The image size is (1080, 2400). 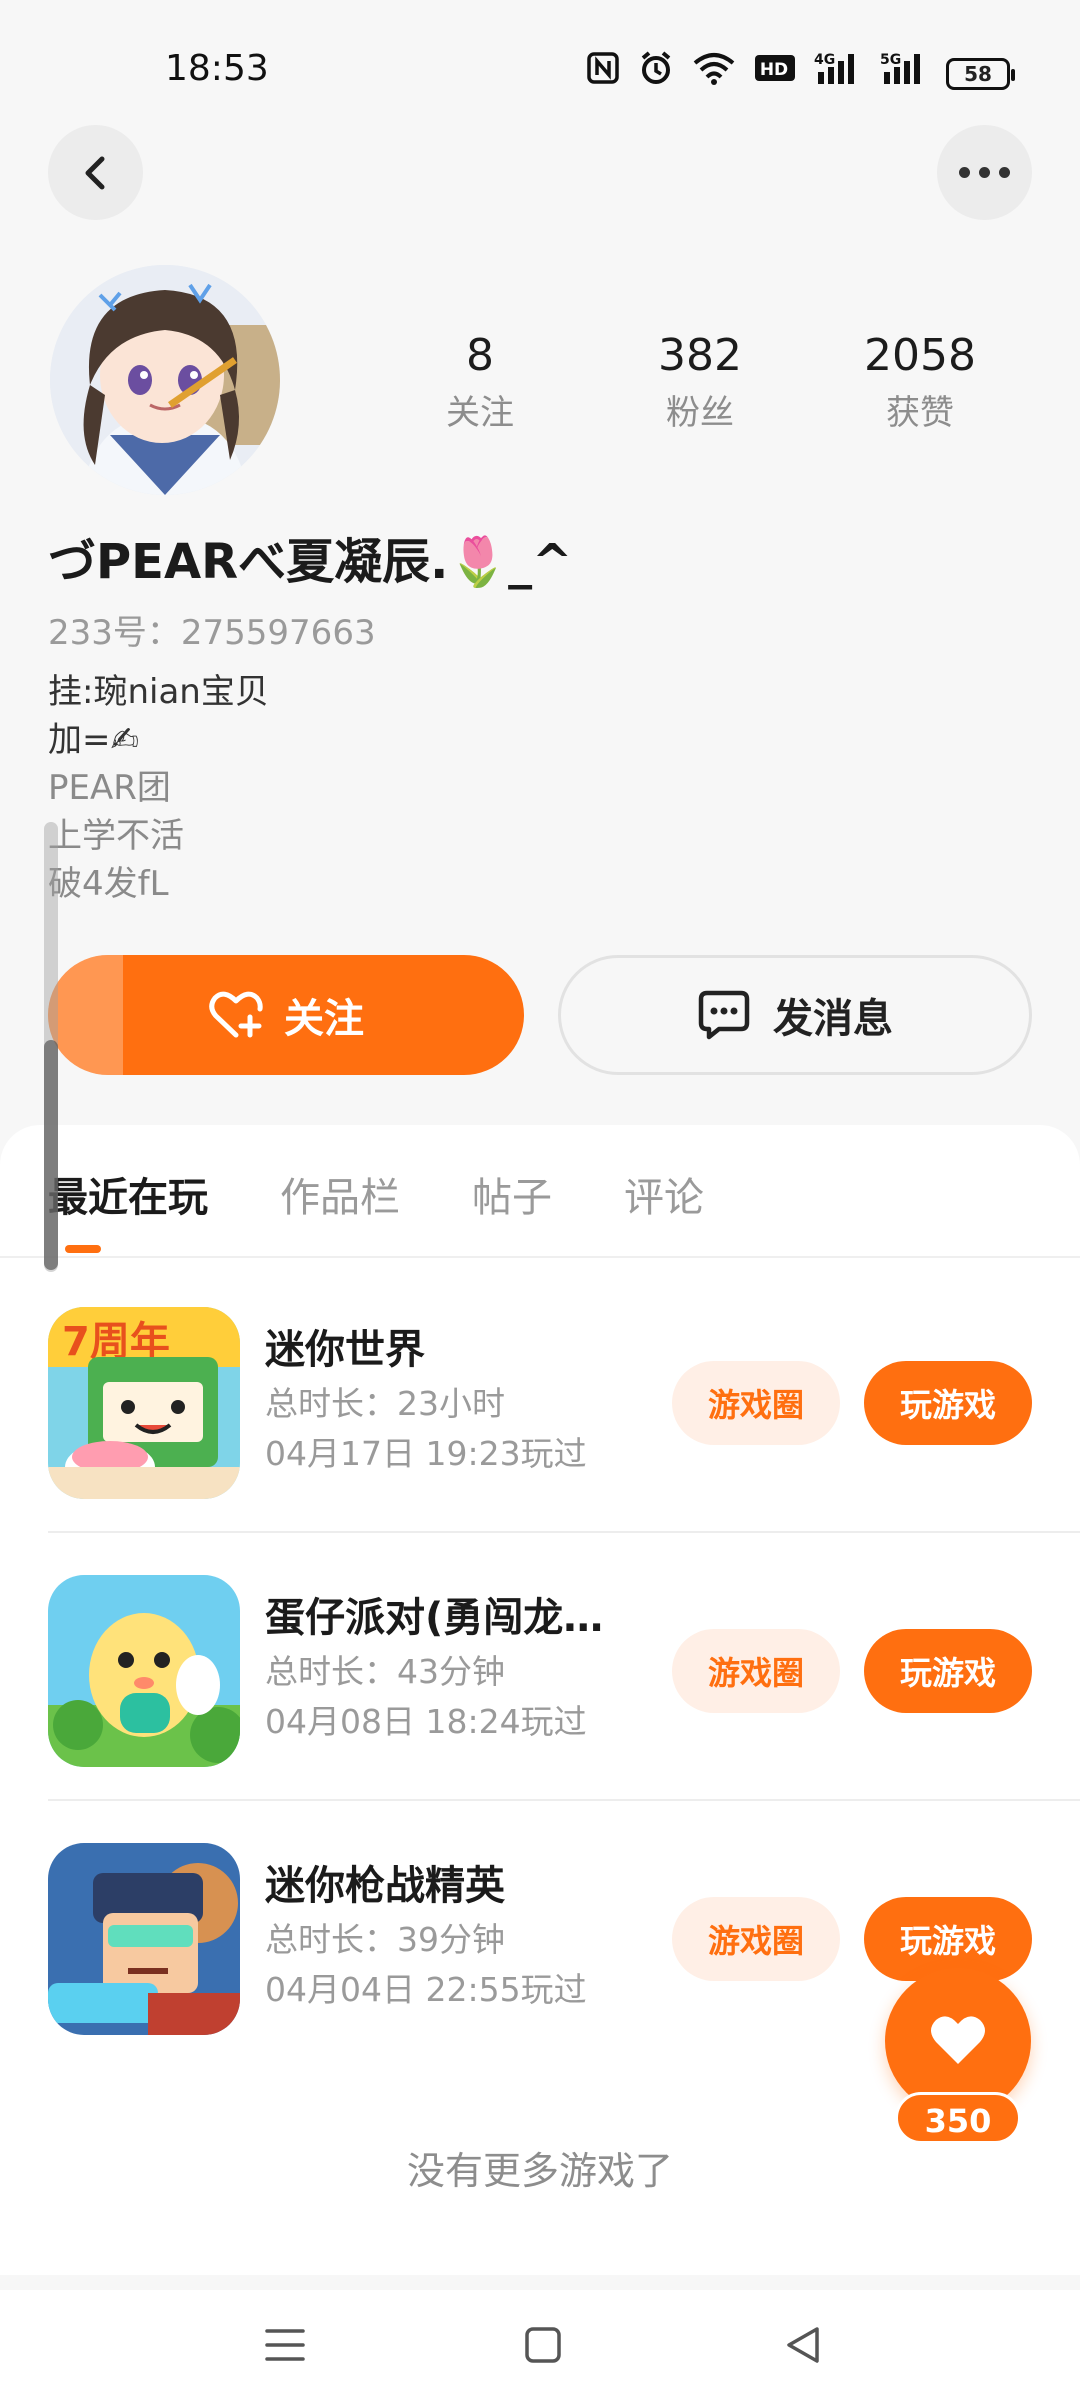 I want to click on bio-line: 加=✍, so click(x=93, y=740).